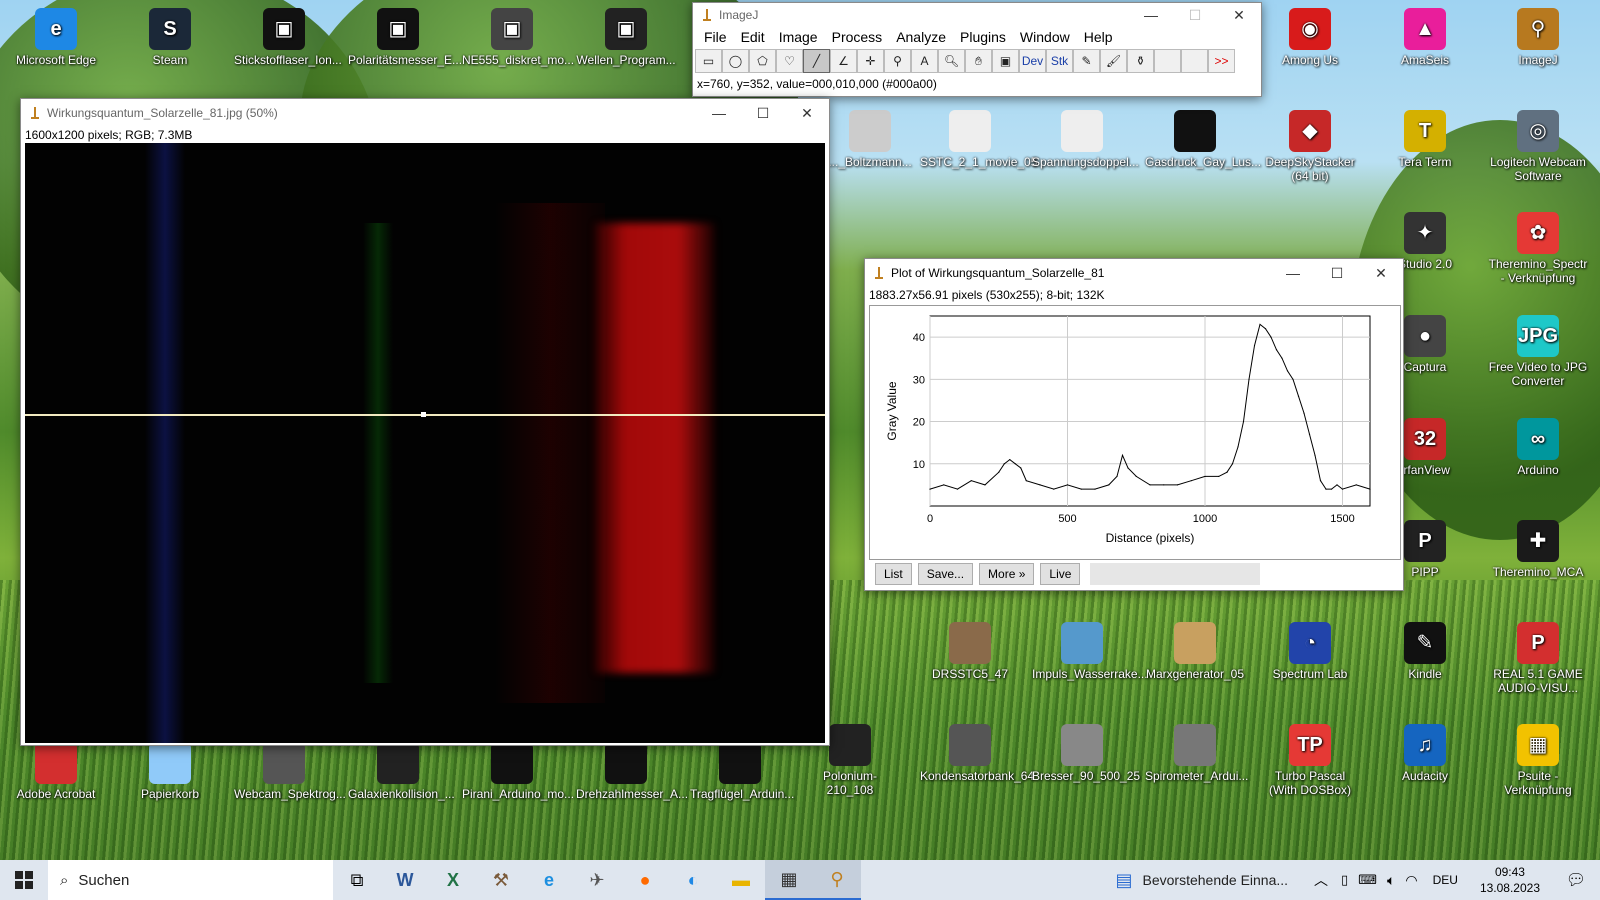 The height and width of the screenshot is (900, 1600). Describe the element at coordinates (1310, 146) in the screenshot. I see `desktop-icon: ◆ DeepSkyStacker (64 bit)` at that location.